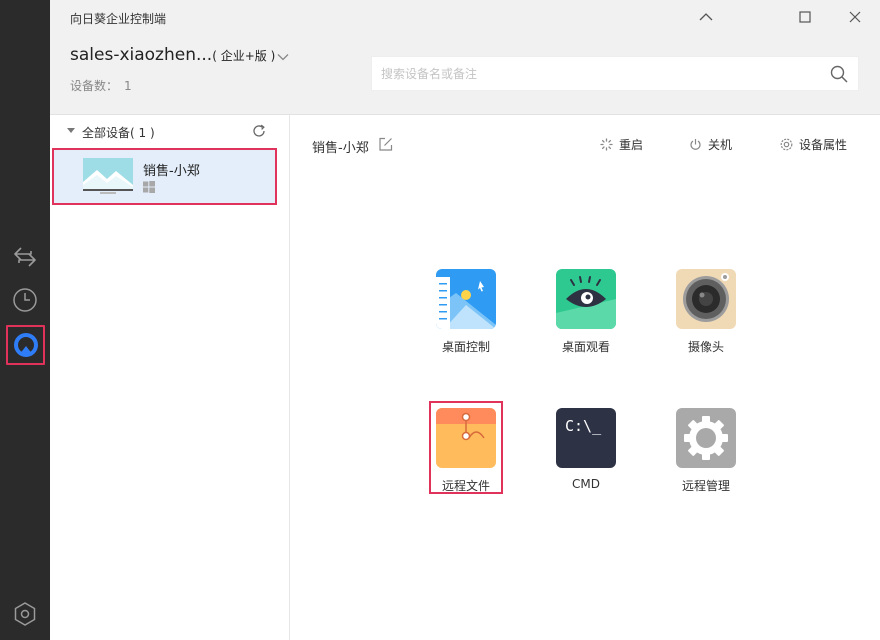 The height and width of the screenshot is (640, 880). I want to click on window-title: 向日葵企业控制端, so click(118, 19).